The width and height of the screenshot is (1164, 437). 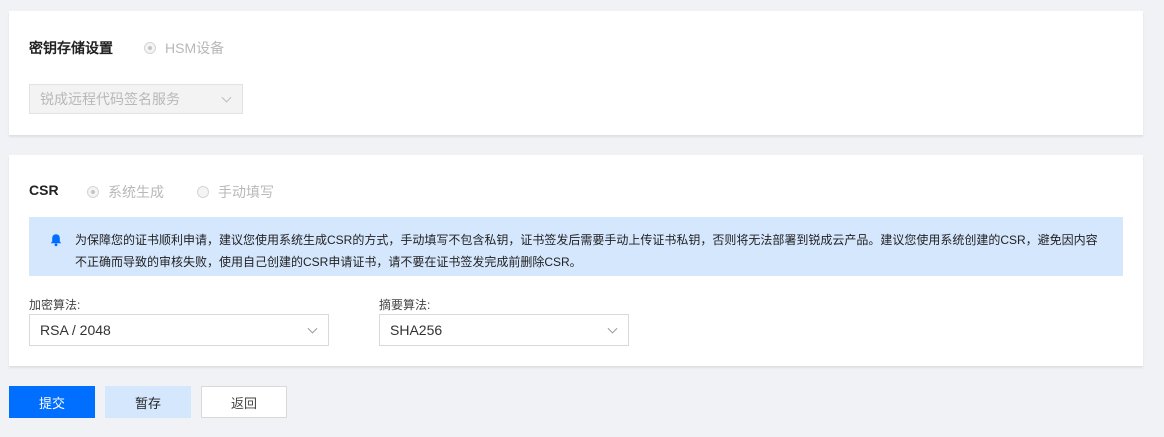 What do you see at coordinates (504, 330) in the screenshot?
I see `digest-select: SHA256` at bounding box center [504, 330].